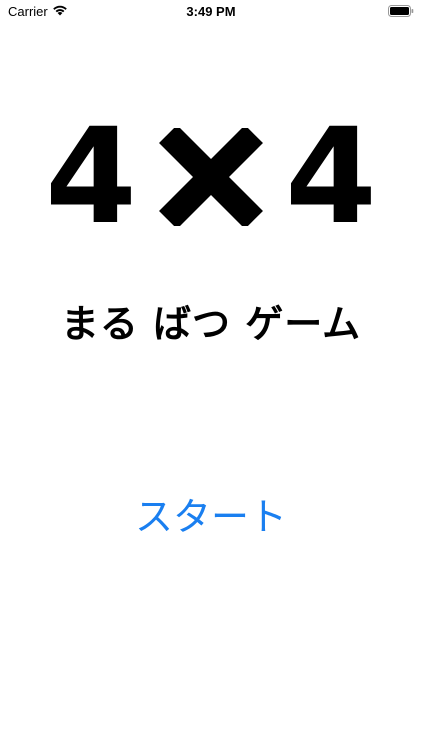  I want to click on cross-icon, so click(211, 177).